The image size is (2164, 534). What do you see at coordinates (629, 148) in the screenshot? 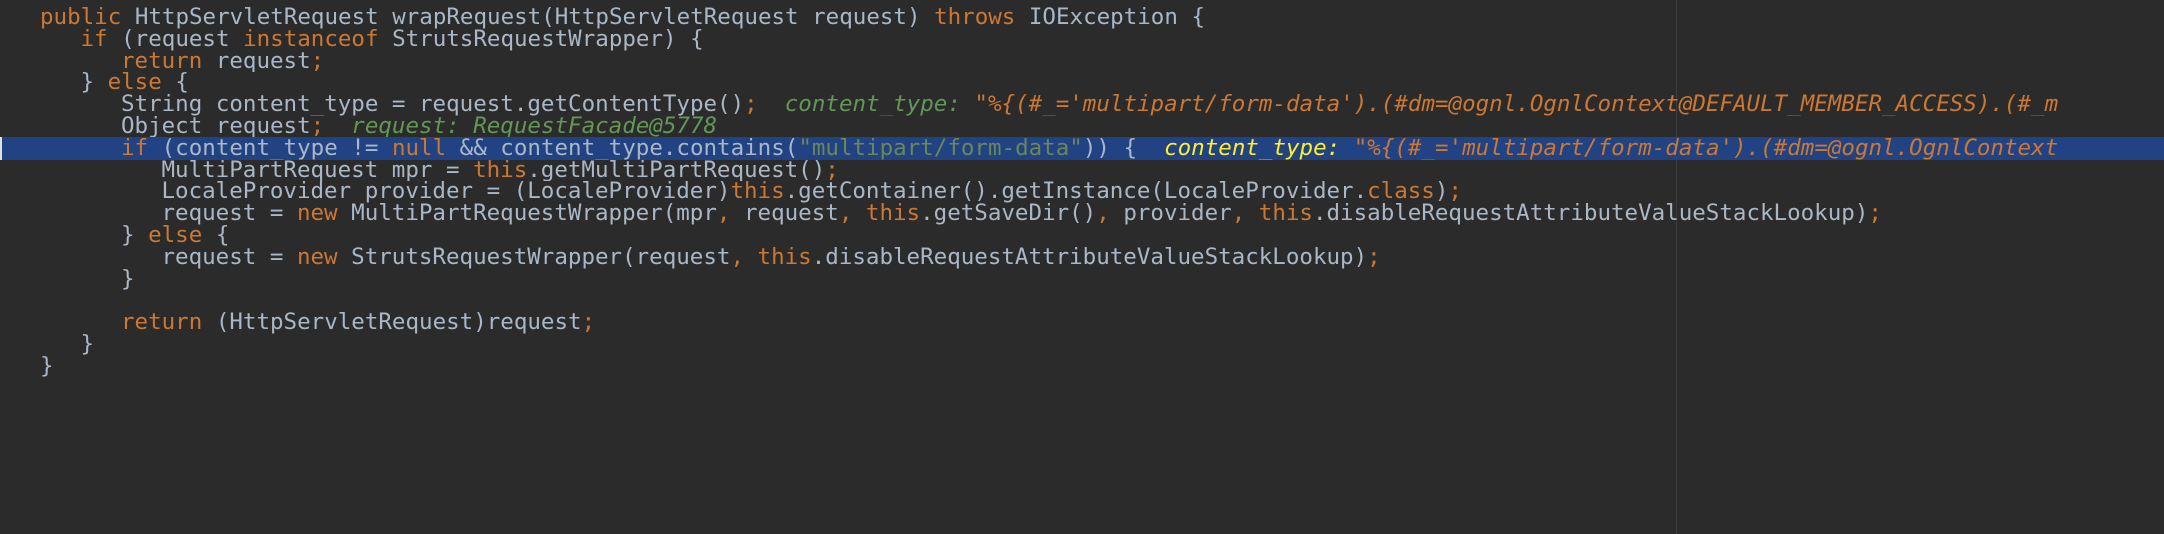
I see `code-token: && content_type.contains(` at bounding box center [629, 148].